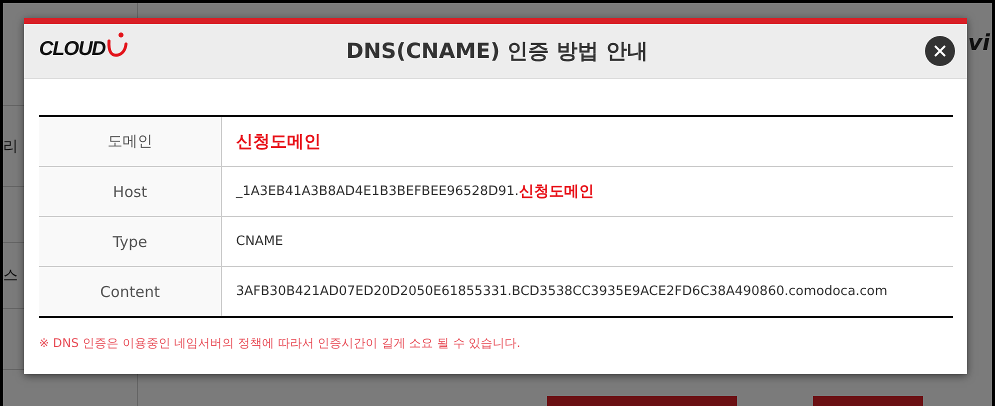 Image resolution: width=995 pixels, height=406 pixels. Describe the element at coordinates (414, 191) in the screenshot. I see `row-value: _1A3EB41A3B8AD4E1B3BEFBEE96528D91.신청도메인` at that location.